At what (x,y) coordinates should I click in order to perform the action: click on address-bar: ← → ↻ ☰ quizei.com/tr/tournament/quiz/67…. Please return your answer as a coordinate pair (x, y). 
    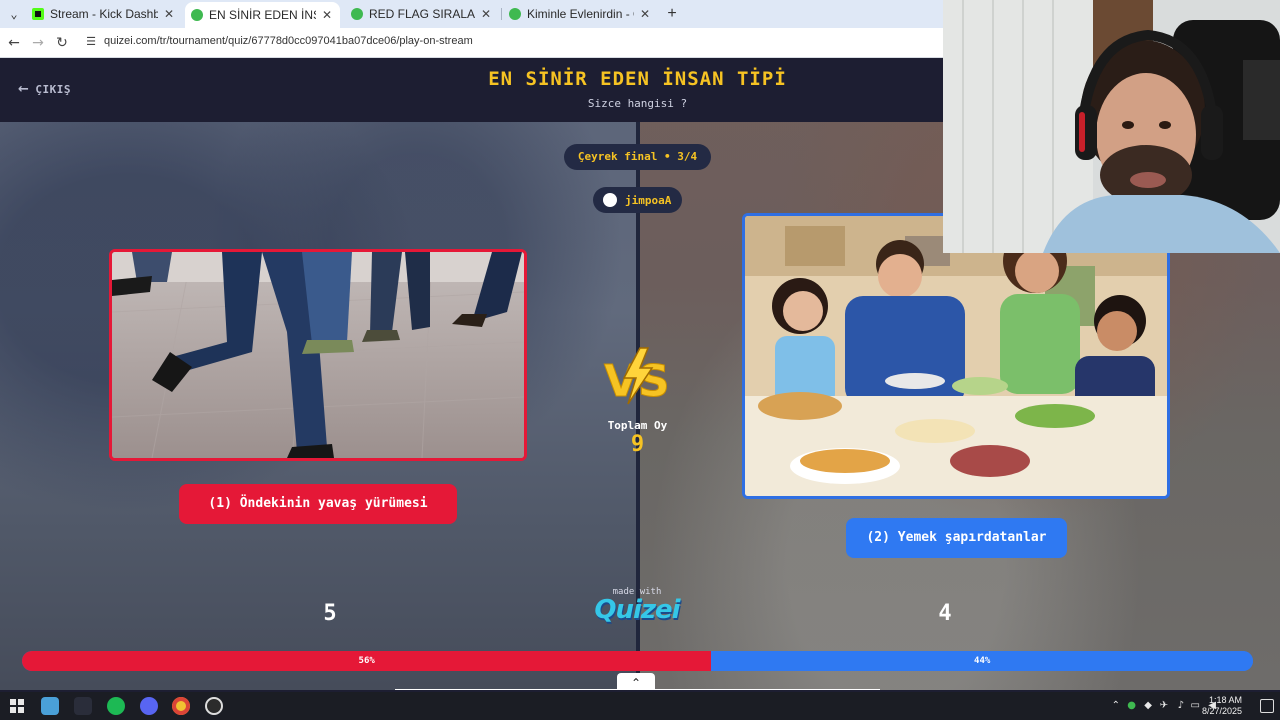
    Looking at the image, I should click on (471, 43).